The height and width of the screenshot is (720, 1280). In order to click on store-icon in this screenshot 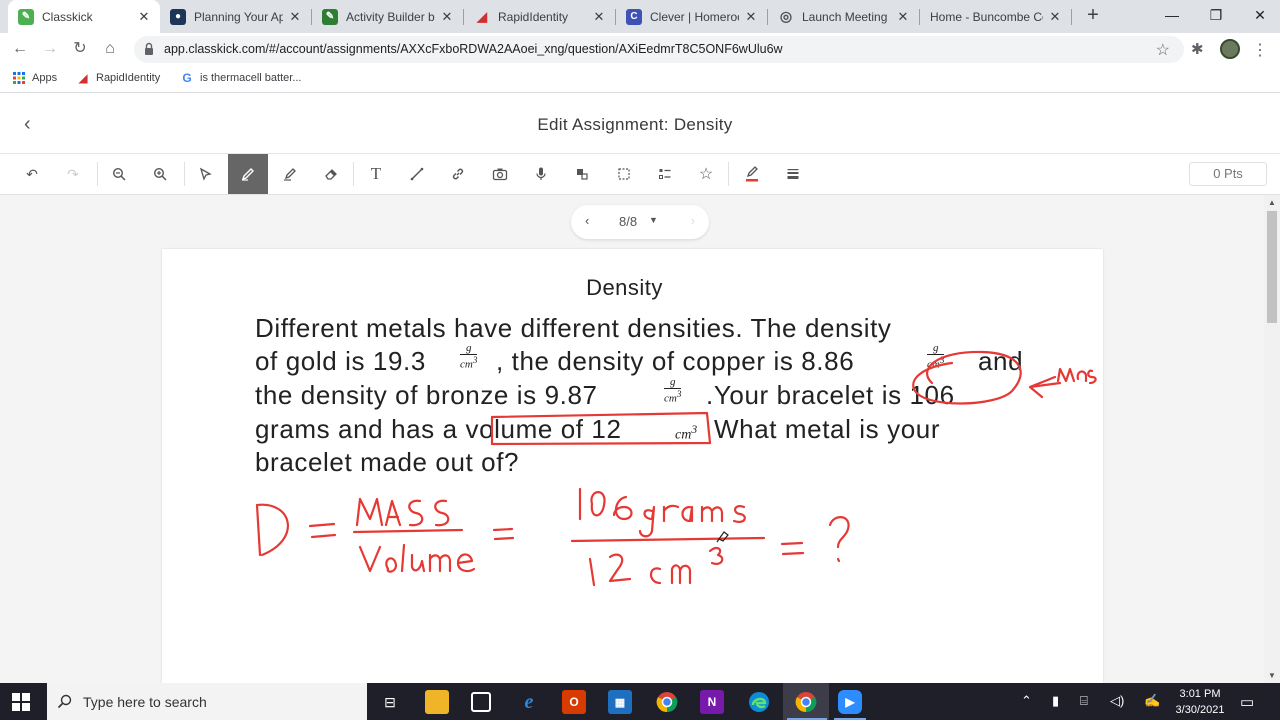, I will do `click(481, 702)`.